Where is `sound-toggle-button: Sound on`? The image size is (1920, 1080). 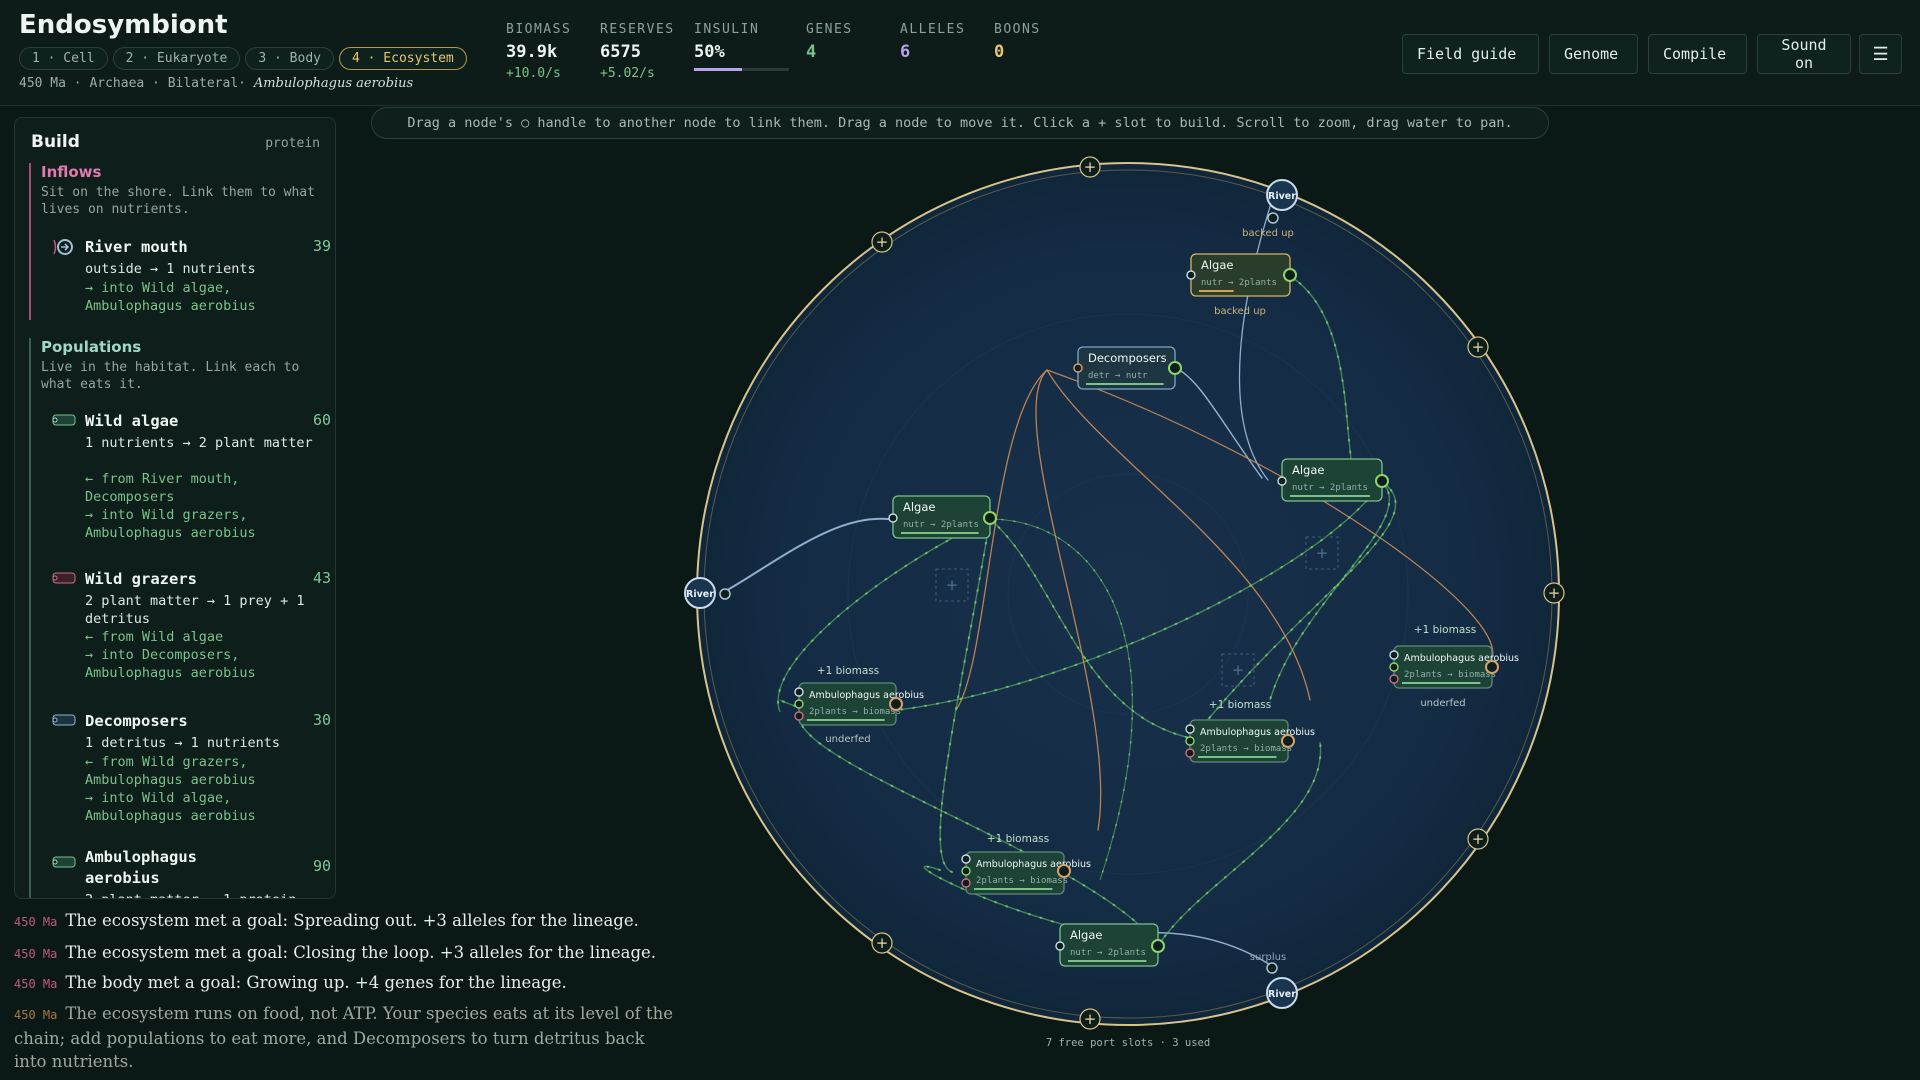
sound-toggle-button: Sound on is located at coordinates (1804, 54).